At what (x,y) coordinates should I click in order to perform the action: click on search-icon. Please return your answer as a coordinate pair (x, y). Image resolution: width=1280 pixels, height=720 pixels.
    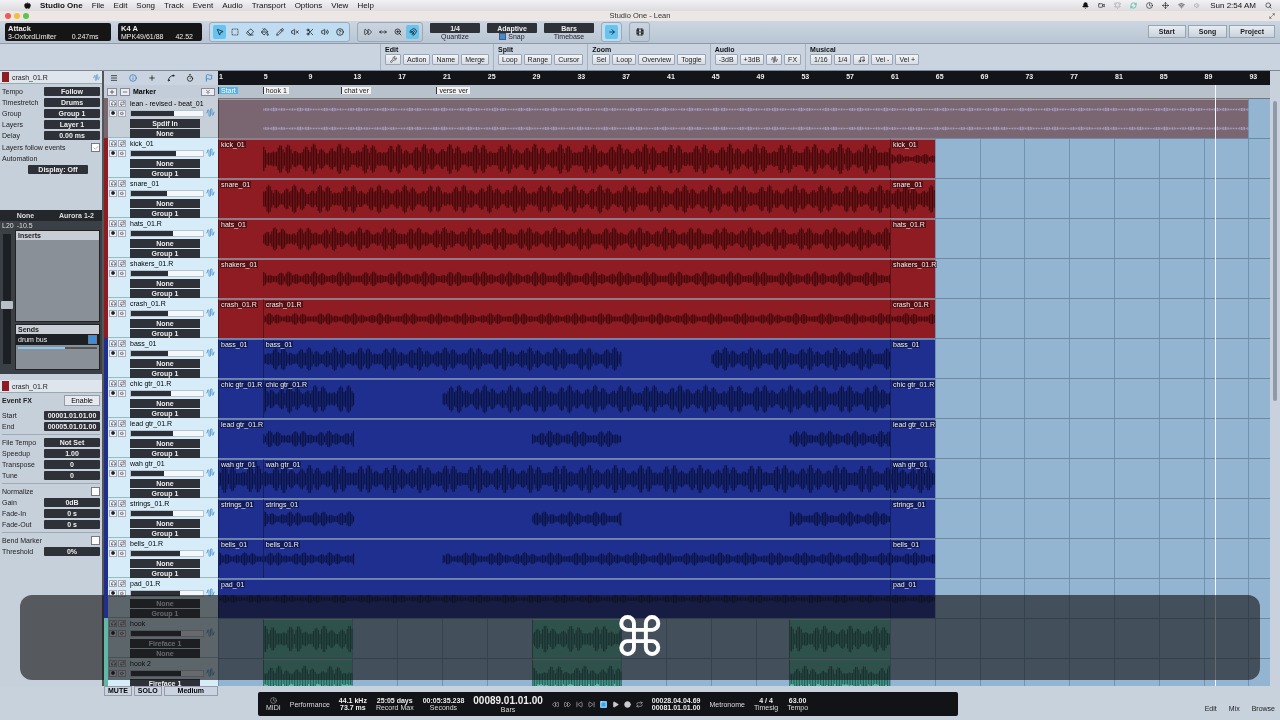
    Looking at the image, I should click on (1268, 5).